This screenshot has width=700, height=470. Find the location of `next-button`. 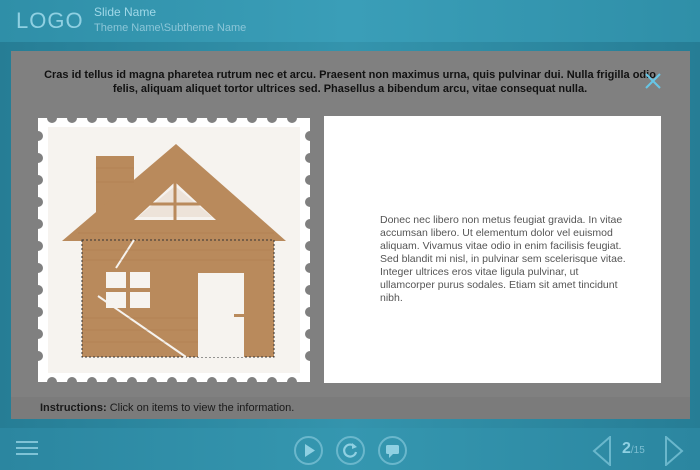

next-button is located at coordinates (674, 452).